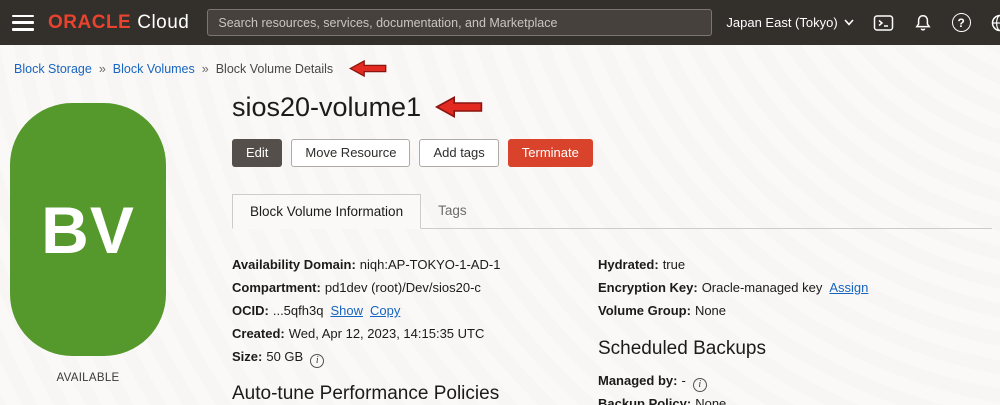 The image size is (1000, 405). Describe the element at coordinates (346, 310) in the screenshot. I see `ocid-show-link: Show` at that location.